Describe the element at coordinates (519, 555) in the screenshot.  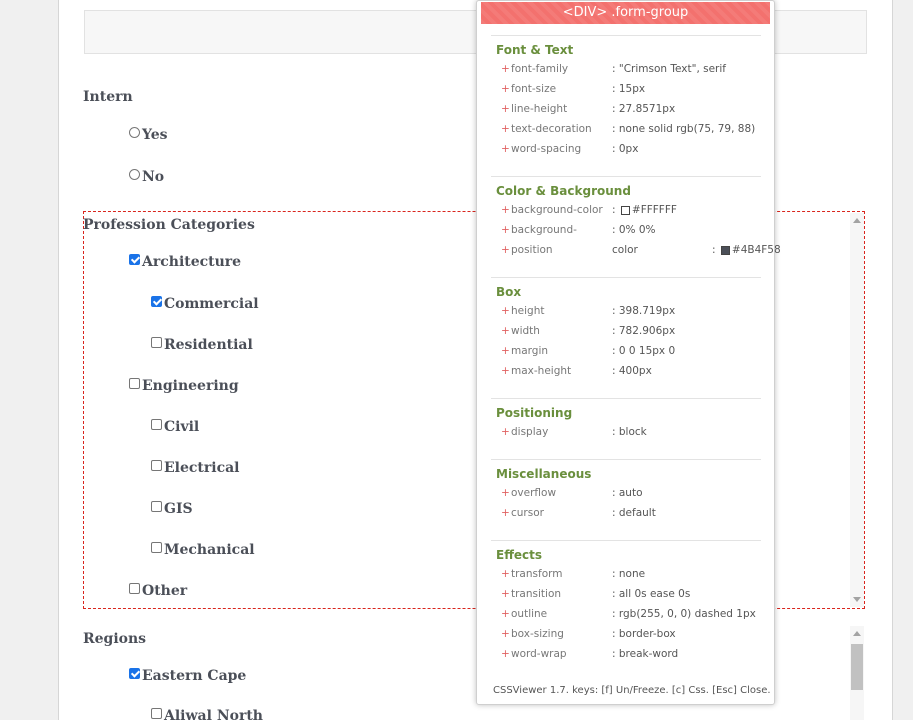
I see `section-heading: Effects` at that location.